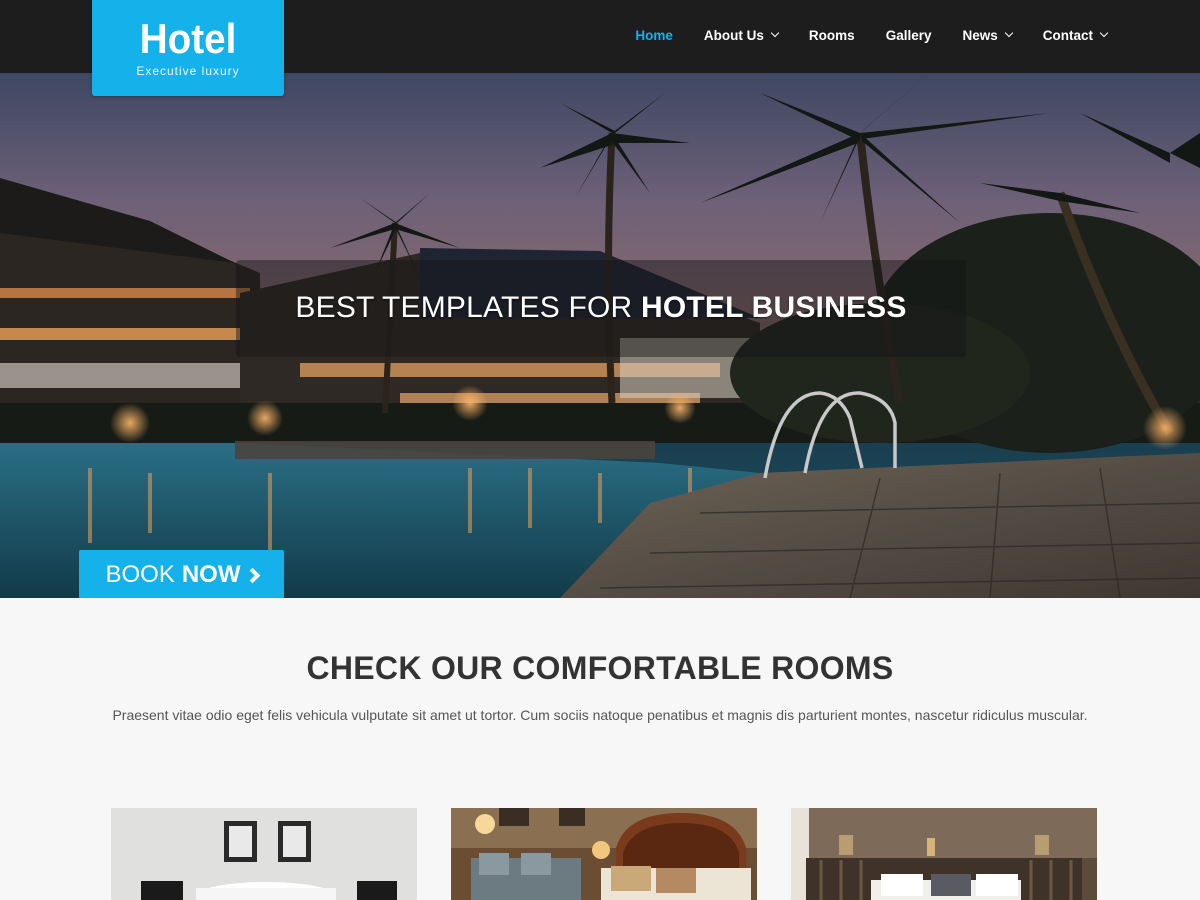  What do you see at coordinates (832, 668) in the screenshot?
I see `rooms-heading-bold: ROOMS` at bounding box center [832, 668].